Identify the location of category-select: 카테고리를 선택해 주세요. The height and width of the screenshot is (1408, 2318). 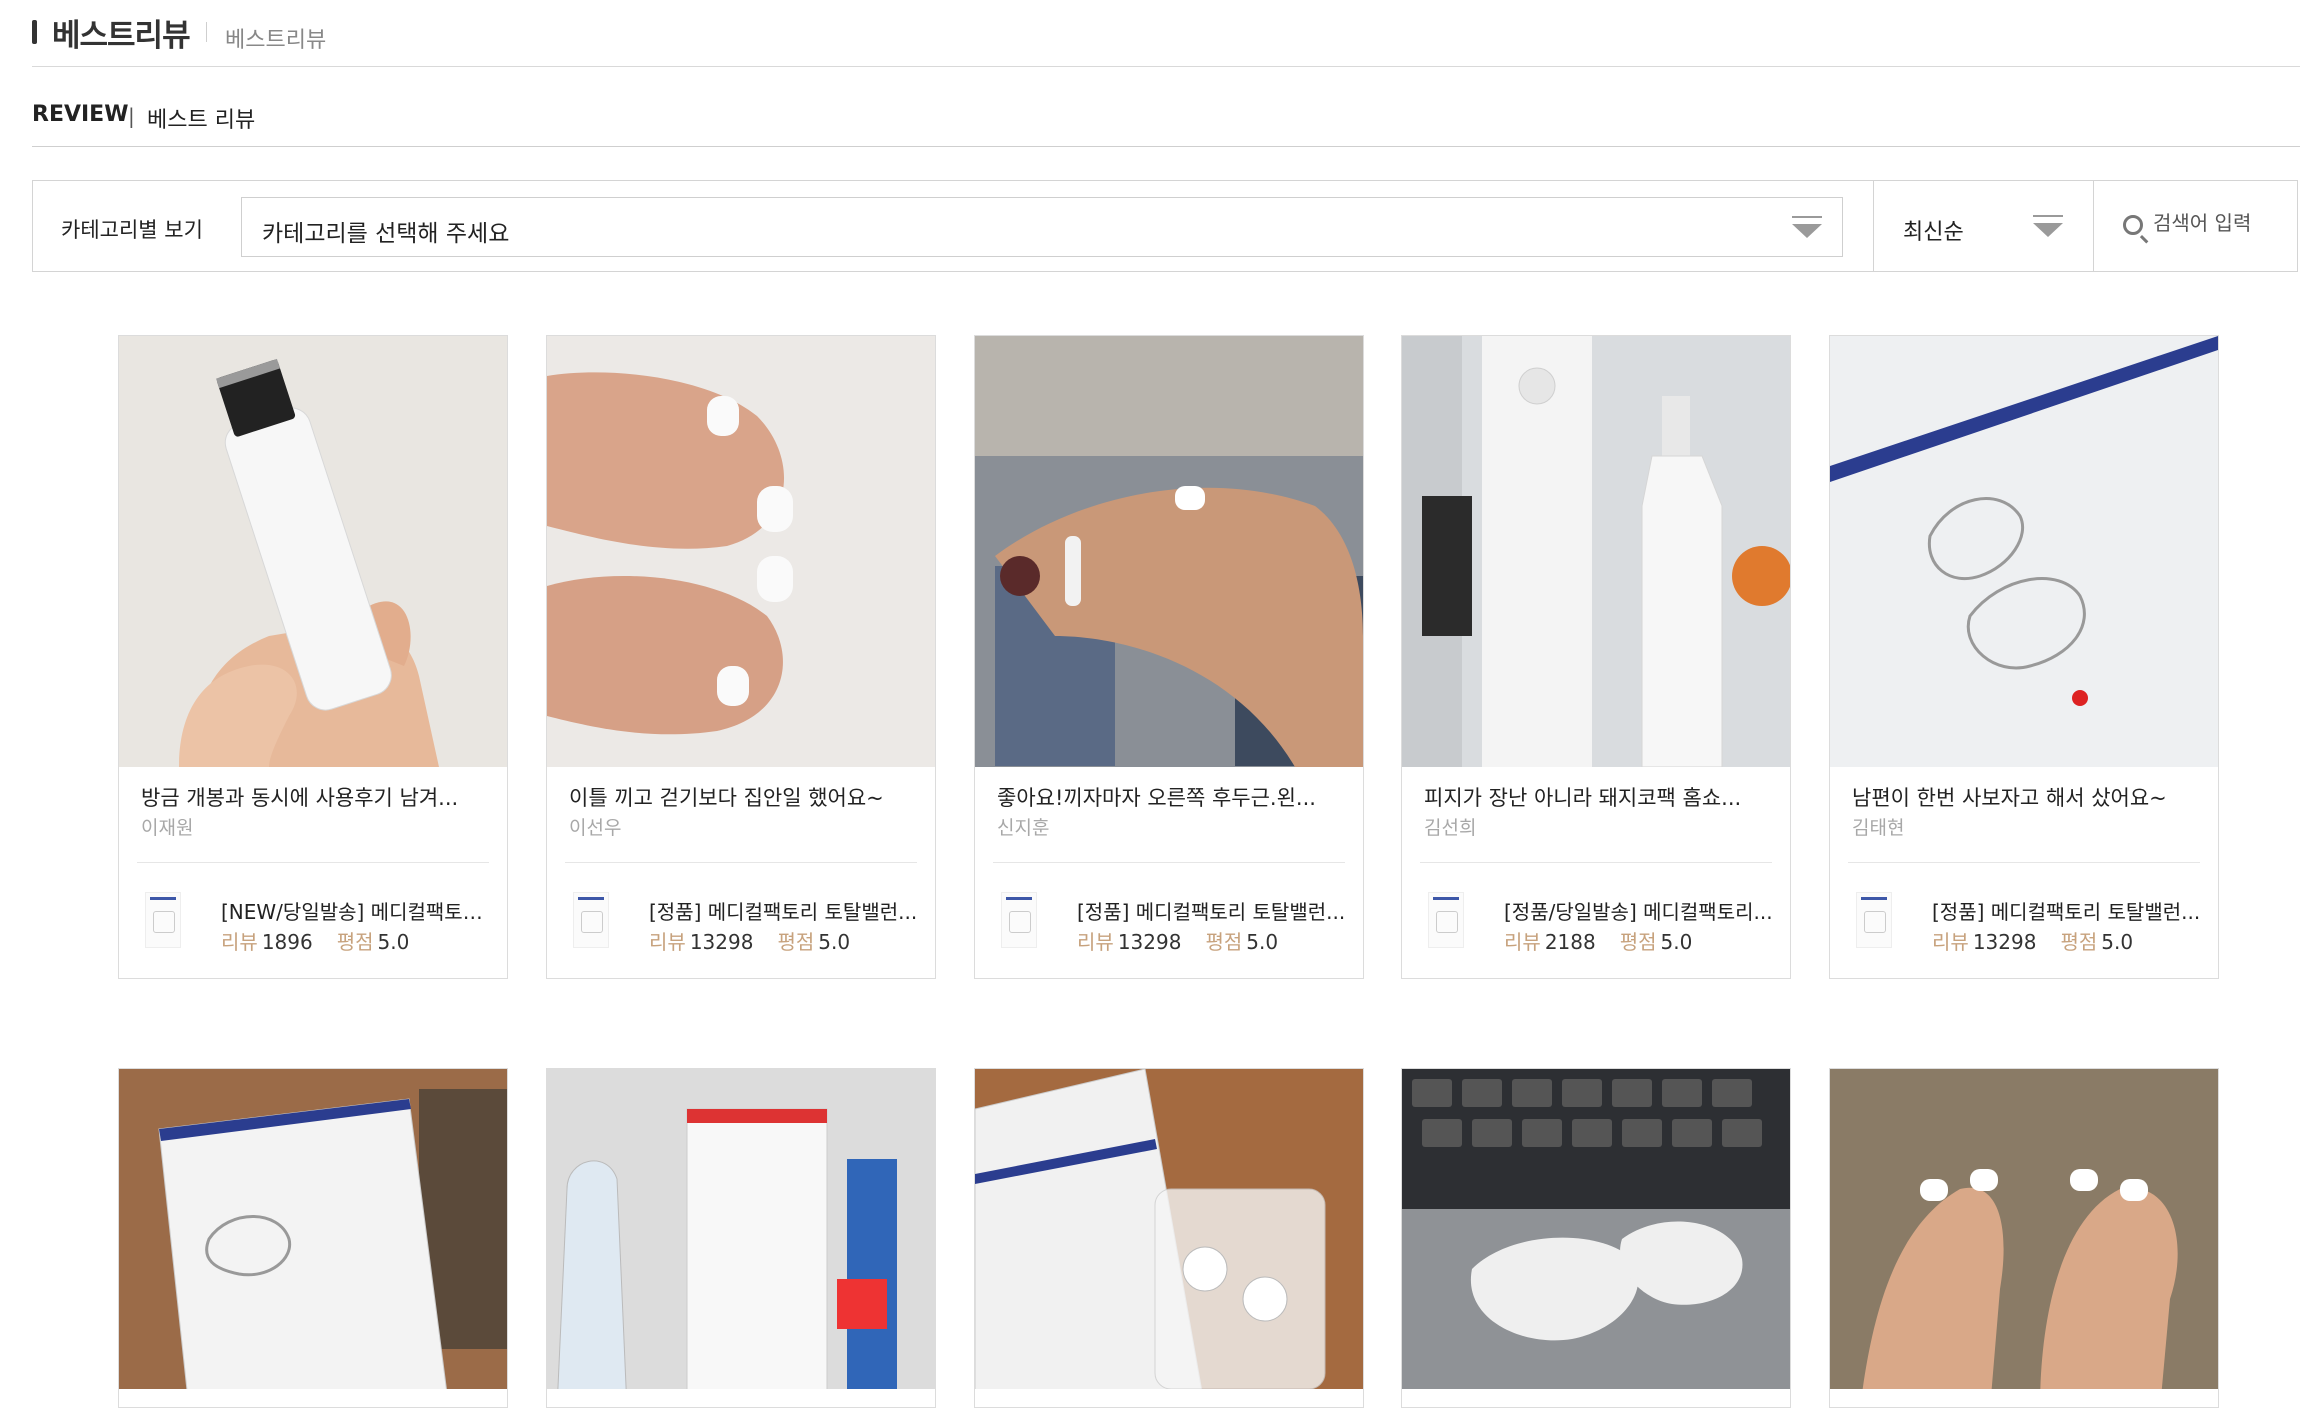
(1042, 227).